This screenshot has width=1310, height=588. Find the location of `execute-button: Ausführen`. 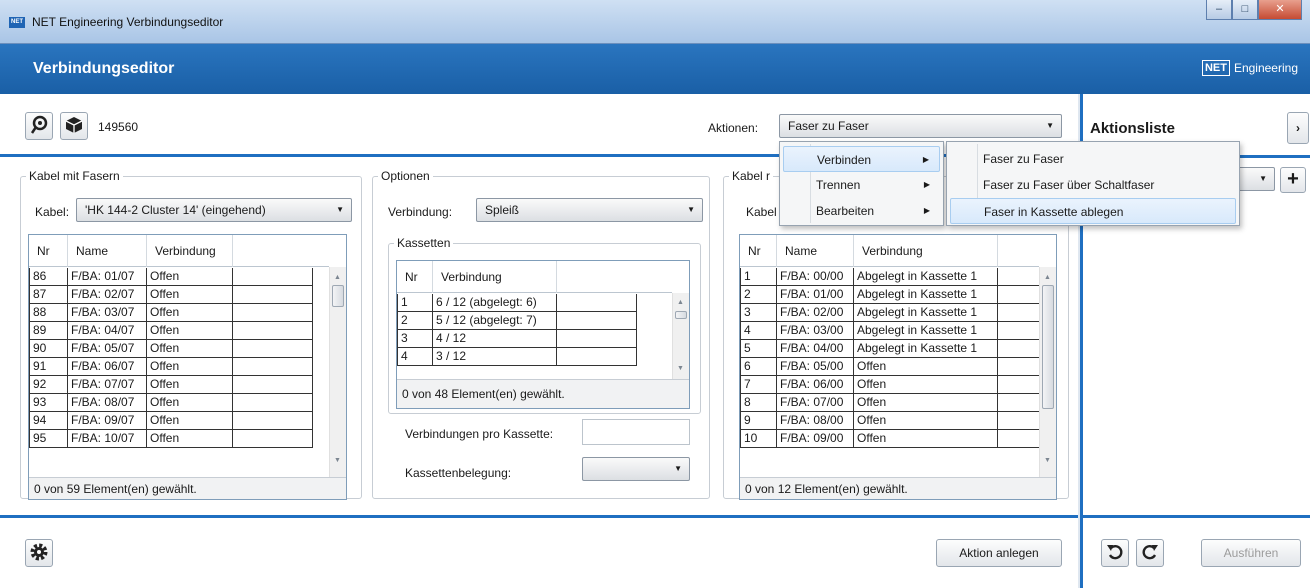

execute-button: Ausführen is located at coordinates (1251, 553).